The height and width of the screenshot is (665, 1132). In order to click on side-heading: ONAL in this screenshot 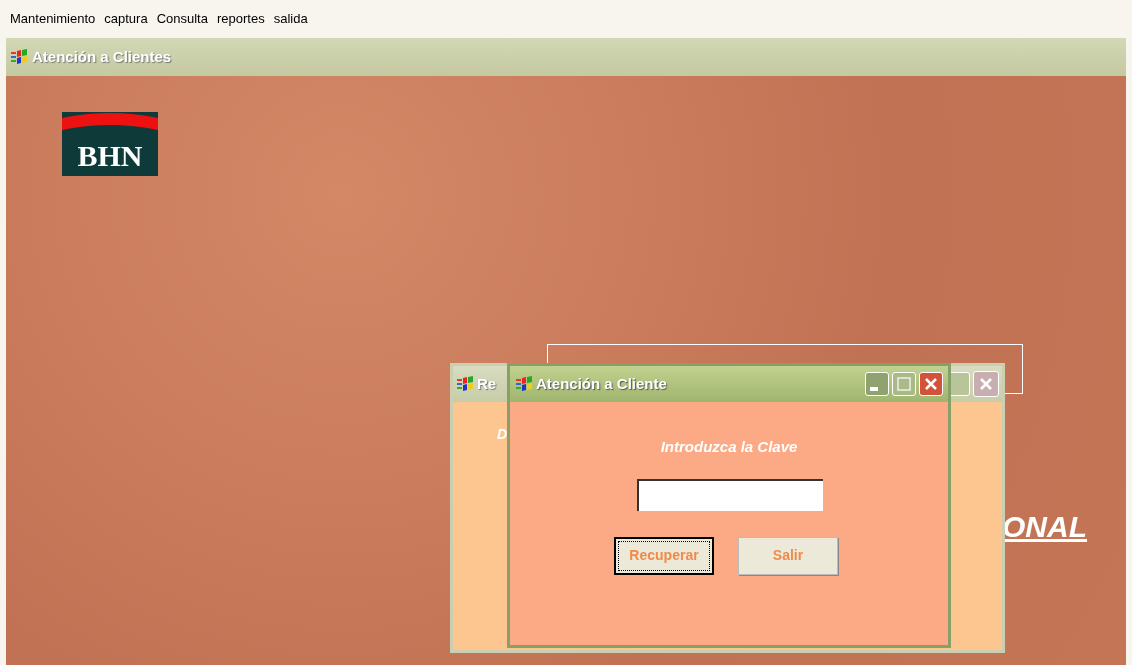, I will do `click(1044, 527)`.